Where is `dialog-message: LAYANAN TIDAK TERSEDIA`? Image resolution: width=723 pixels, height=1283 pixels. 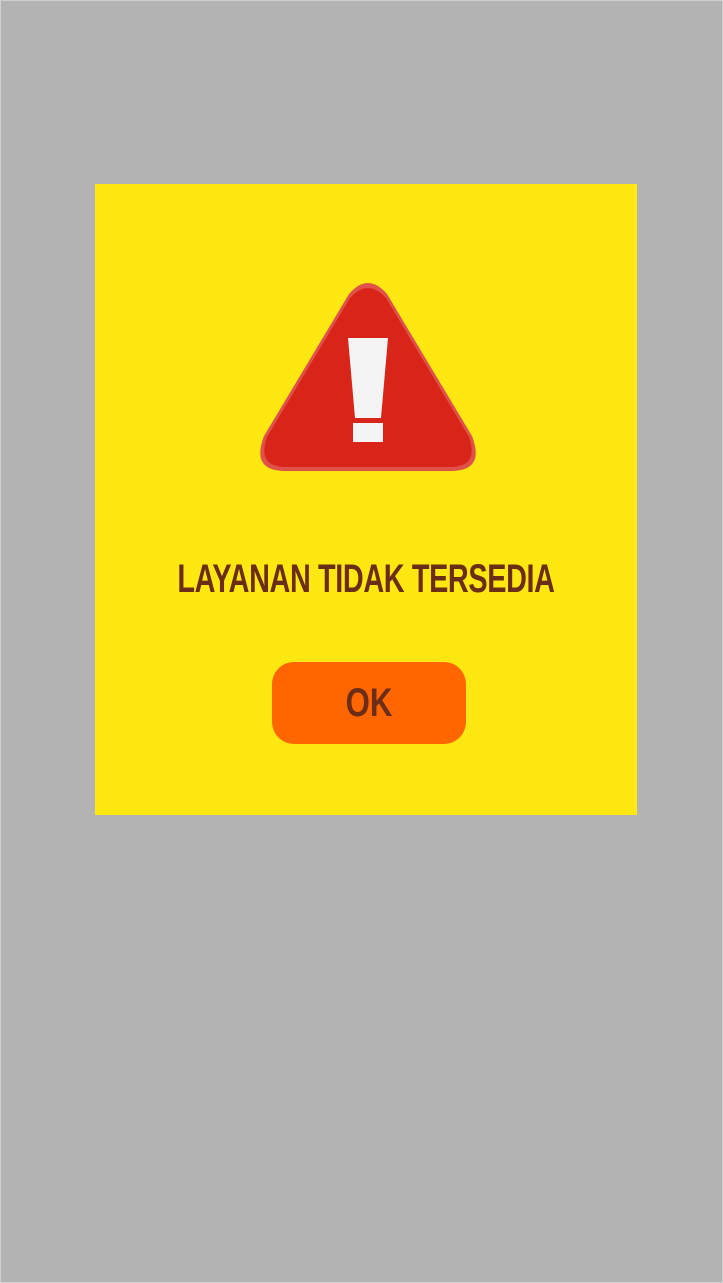 dialog-message: LAYANAN TIDAK TERSEDIA is located at coordinates (366, 579).